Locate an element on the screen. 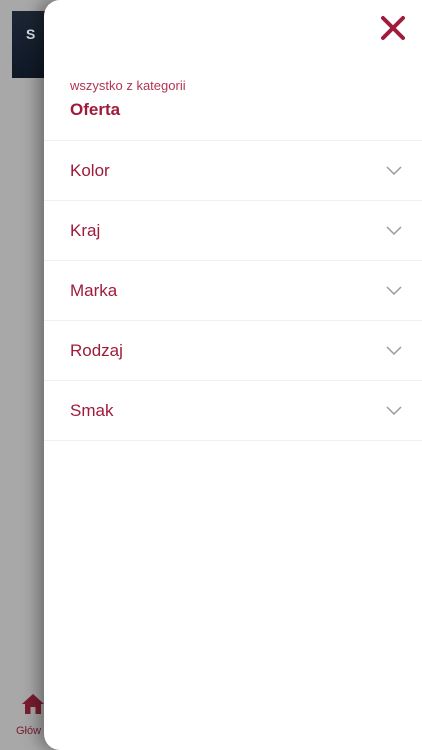  background-banner-text: S is located at coordinates (31, 34).